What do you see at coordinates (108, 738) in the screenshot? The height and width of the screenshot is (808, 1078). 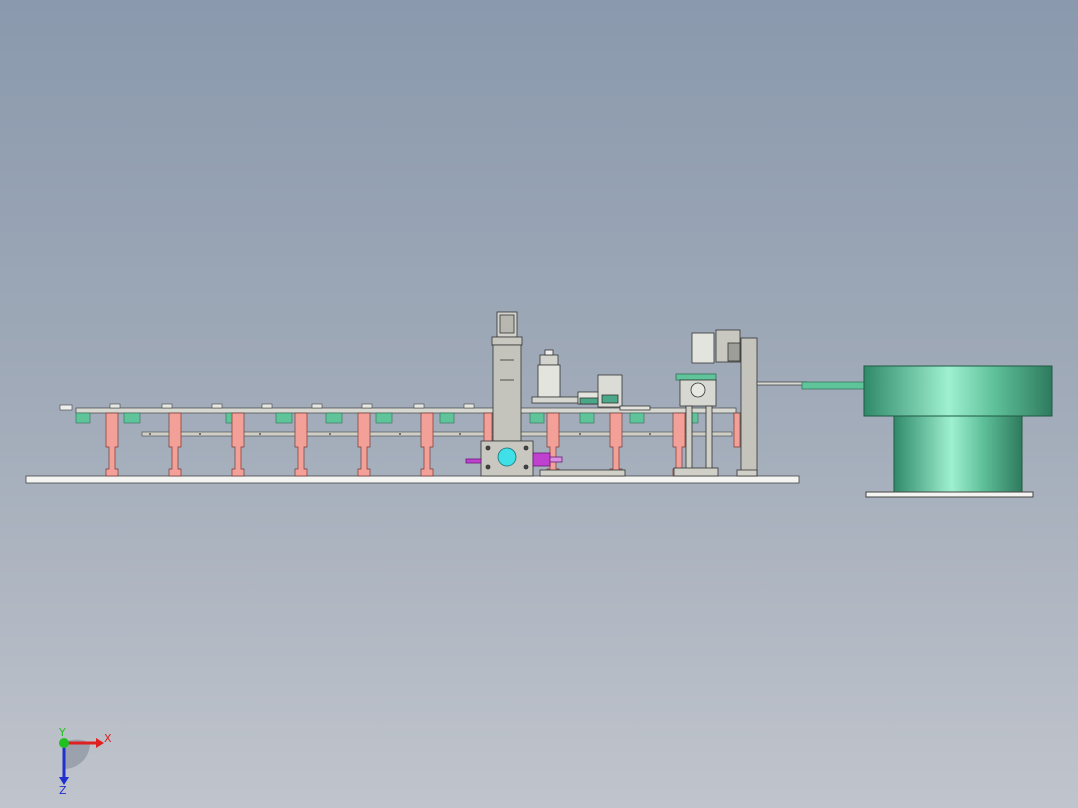 I see `x-axis-label: X` at bounding box center [108, 738].